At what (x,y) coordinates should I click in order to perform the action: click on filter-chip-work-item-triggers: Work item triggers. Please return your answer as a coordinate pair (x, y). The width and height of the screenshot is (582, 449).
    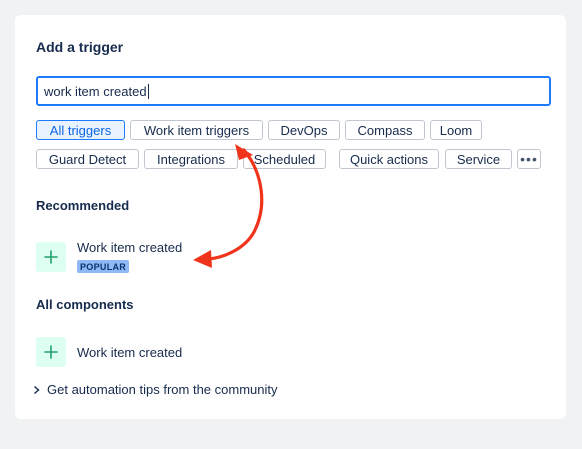
    Looking at the image, I should click on (196, 130).